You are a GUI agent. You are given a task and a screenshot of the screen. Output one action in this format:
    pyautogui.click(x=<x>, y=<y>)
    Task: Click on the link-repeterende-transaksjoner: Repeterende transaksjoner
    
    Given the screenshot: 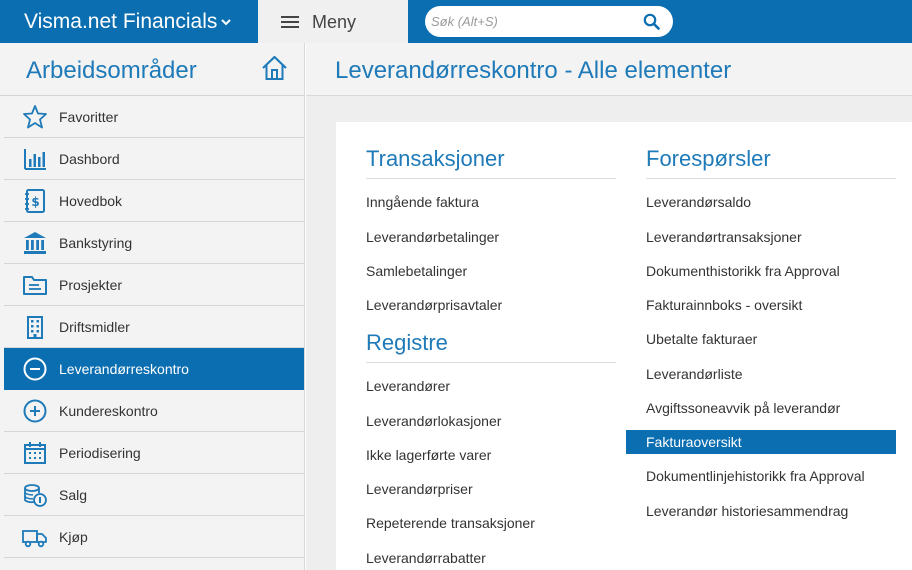 What is the action you would take?
    pyautogui.click(x=450, y=523)
    